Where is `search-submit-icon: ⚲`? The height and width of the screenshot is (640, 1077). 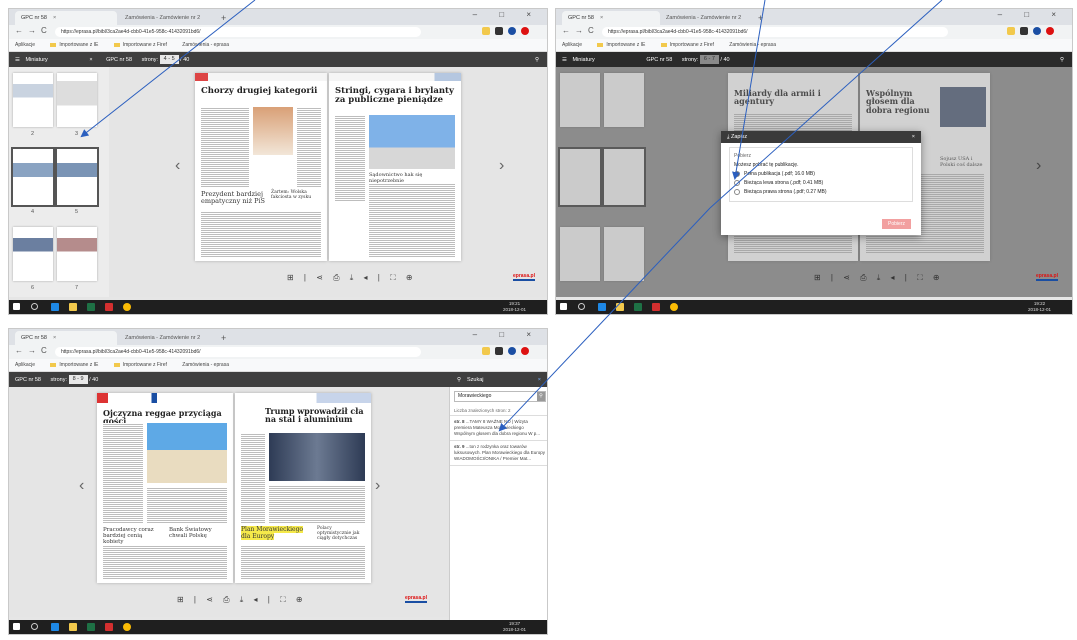
search-submit-icon: ⚲ is located at coordinates (541, 396).